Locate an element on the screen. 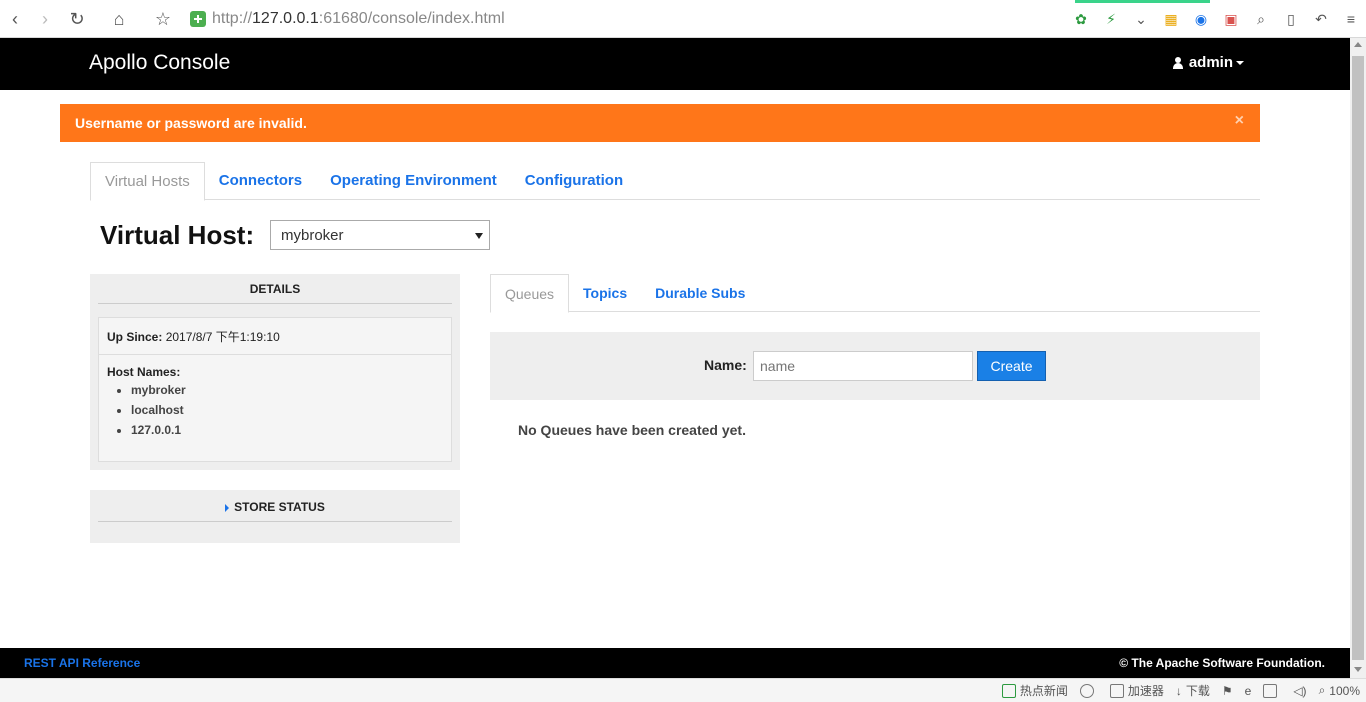  window-item is located at coordinates (1272, 690).